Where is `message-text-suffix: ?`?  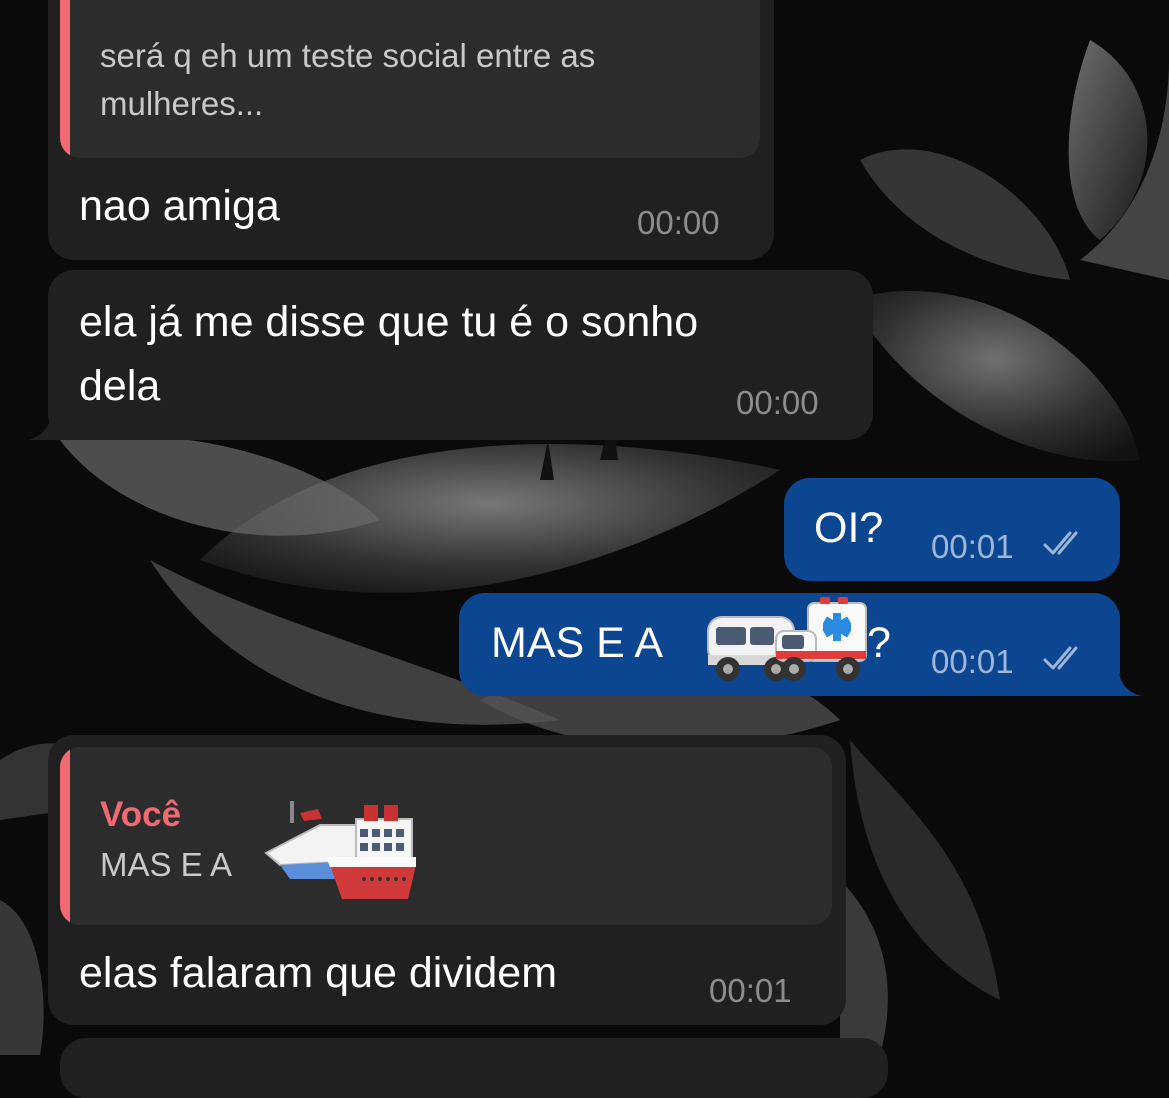
message-text-suffix: ? is located at coordinates (879, 643).